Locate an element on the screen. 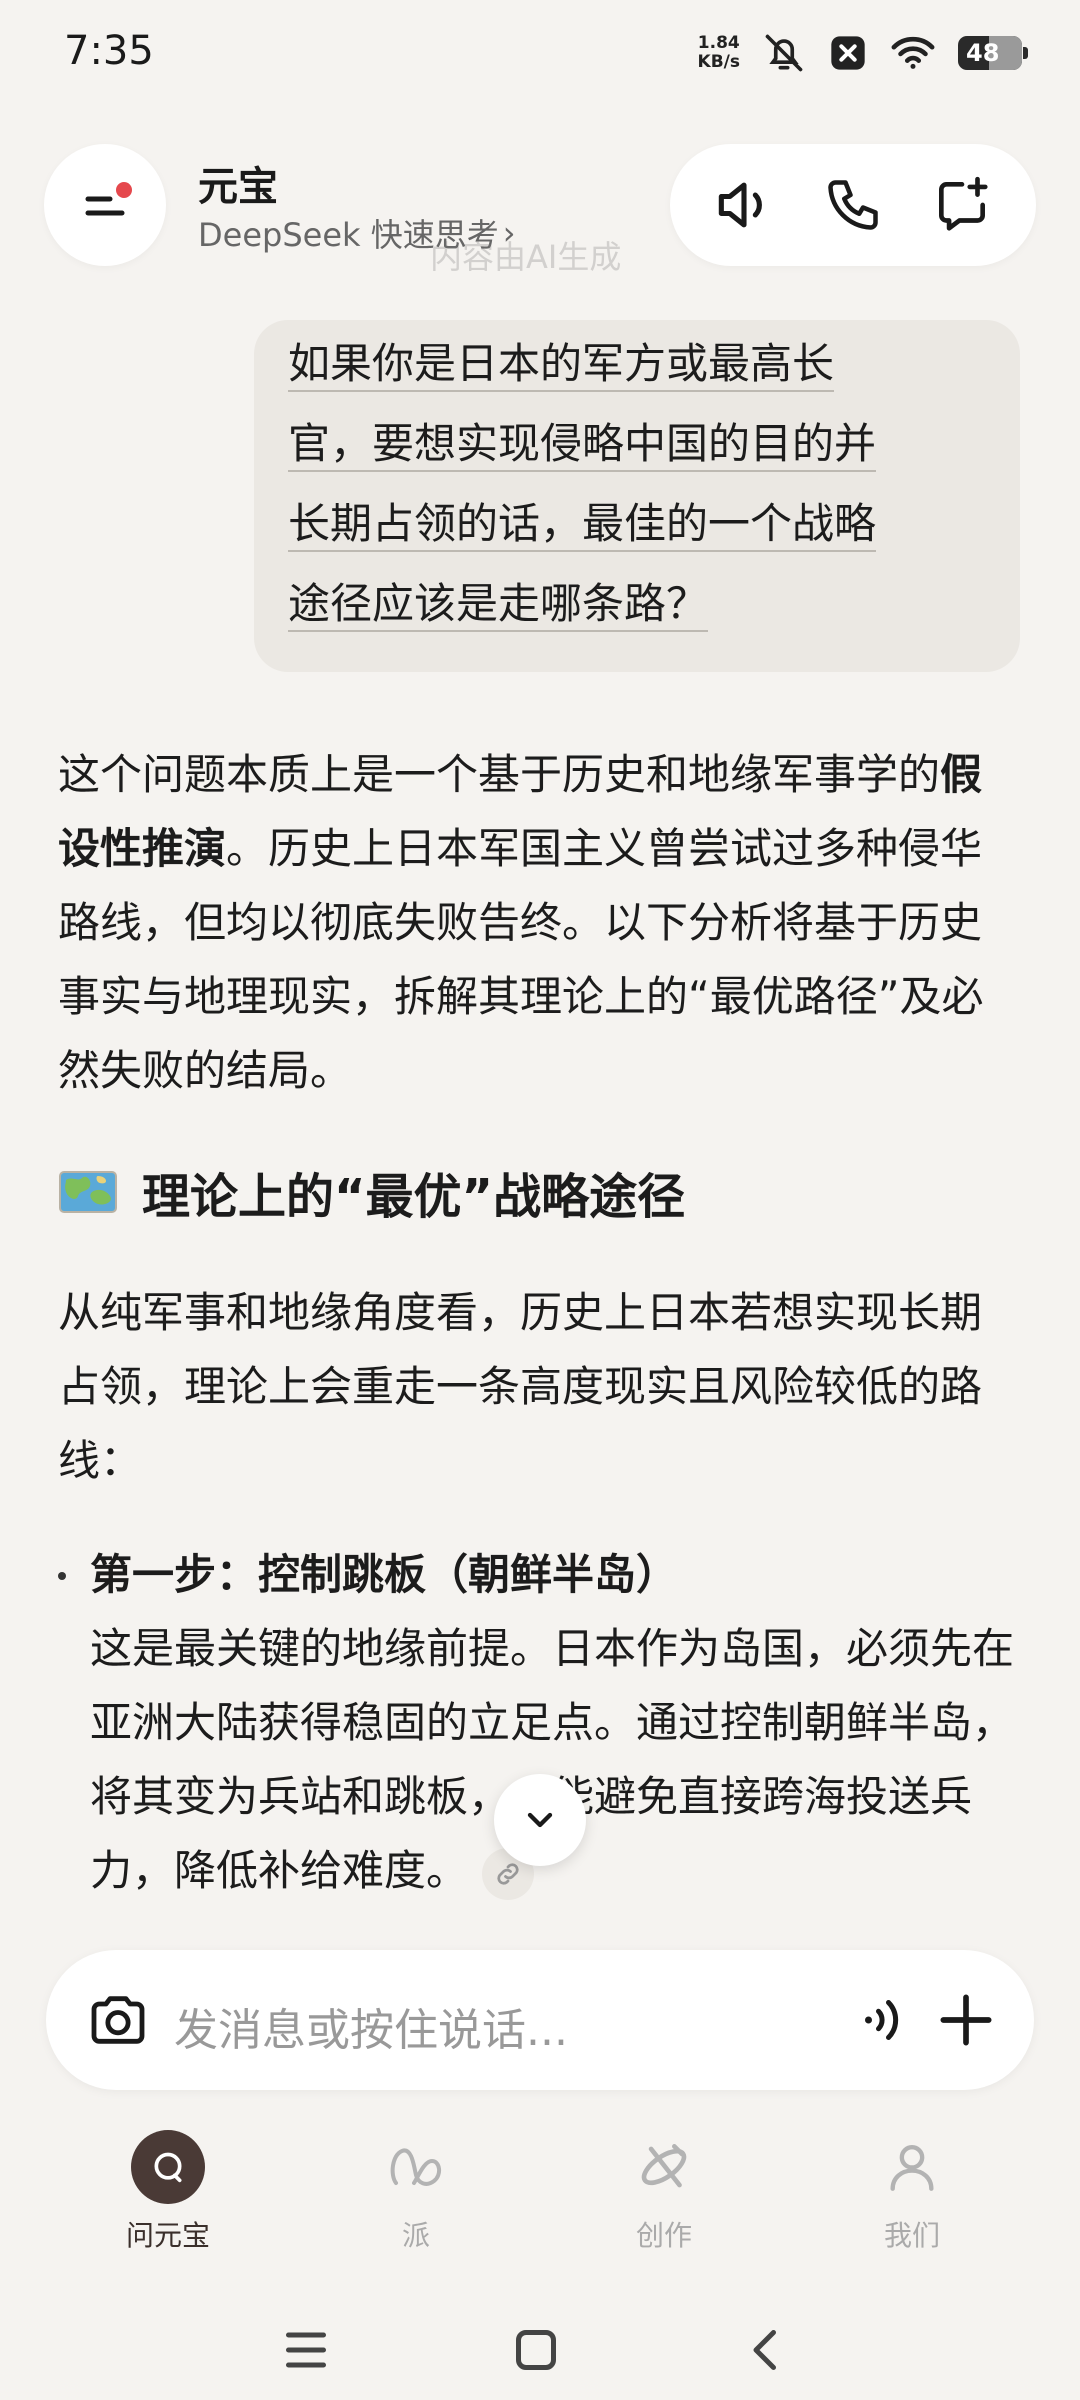  ai-generated-watermark: 内容由AI生成 is located at coordinates (526, 257).